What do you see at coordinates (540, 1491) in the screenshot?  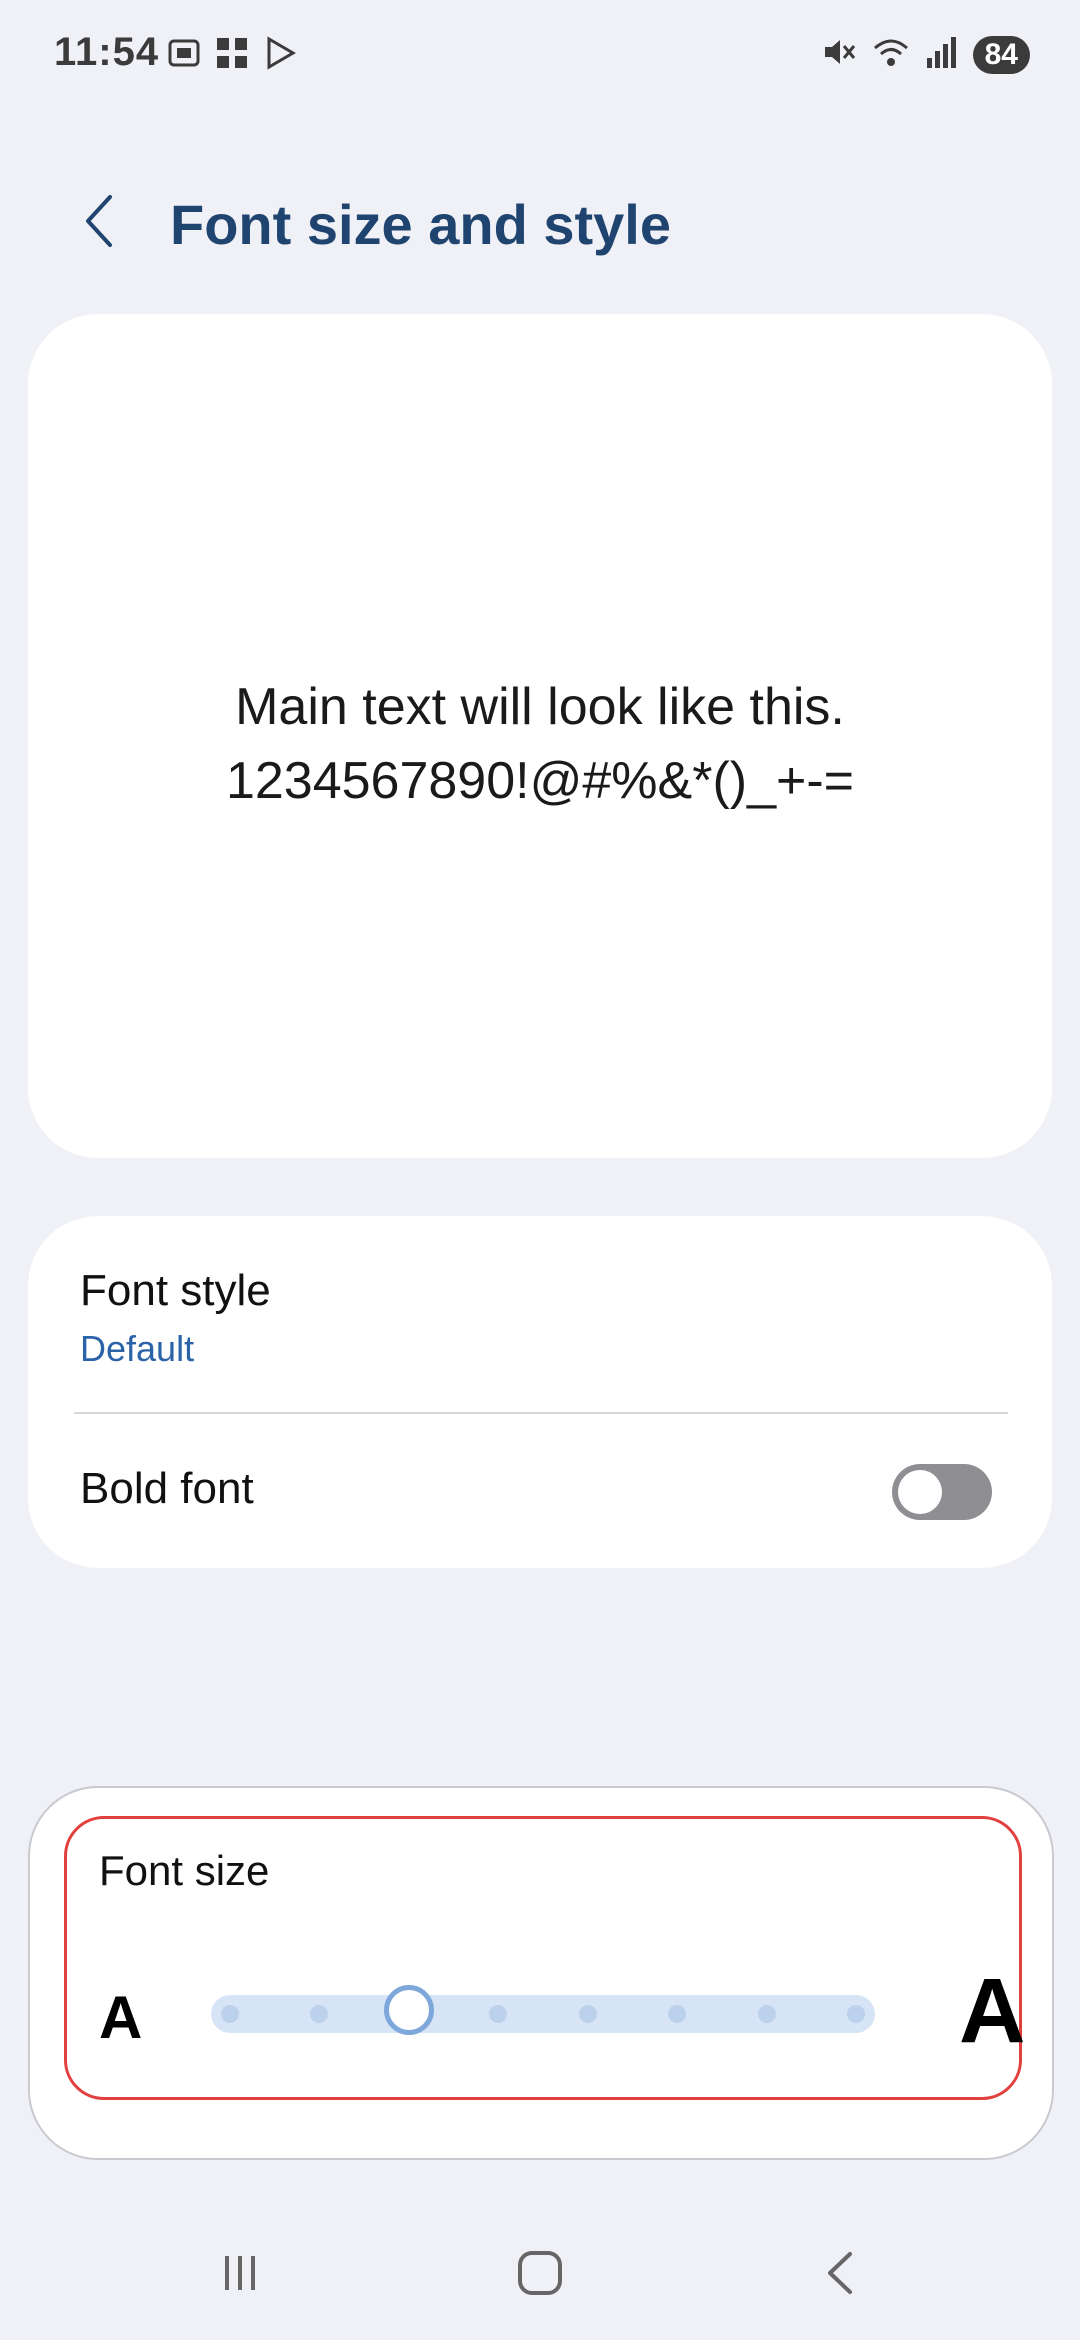 I see `bold-font-row: Bold font` at bounding box center [540, 1491].